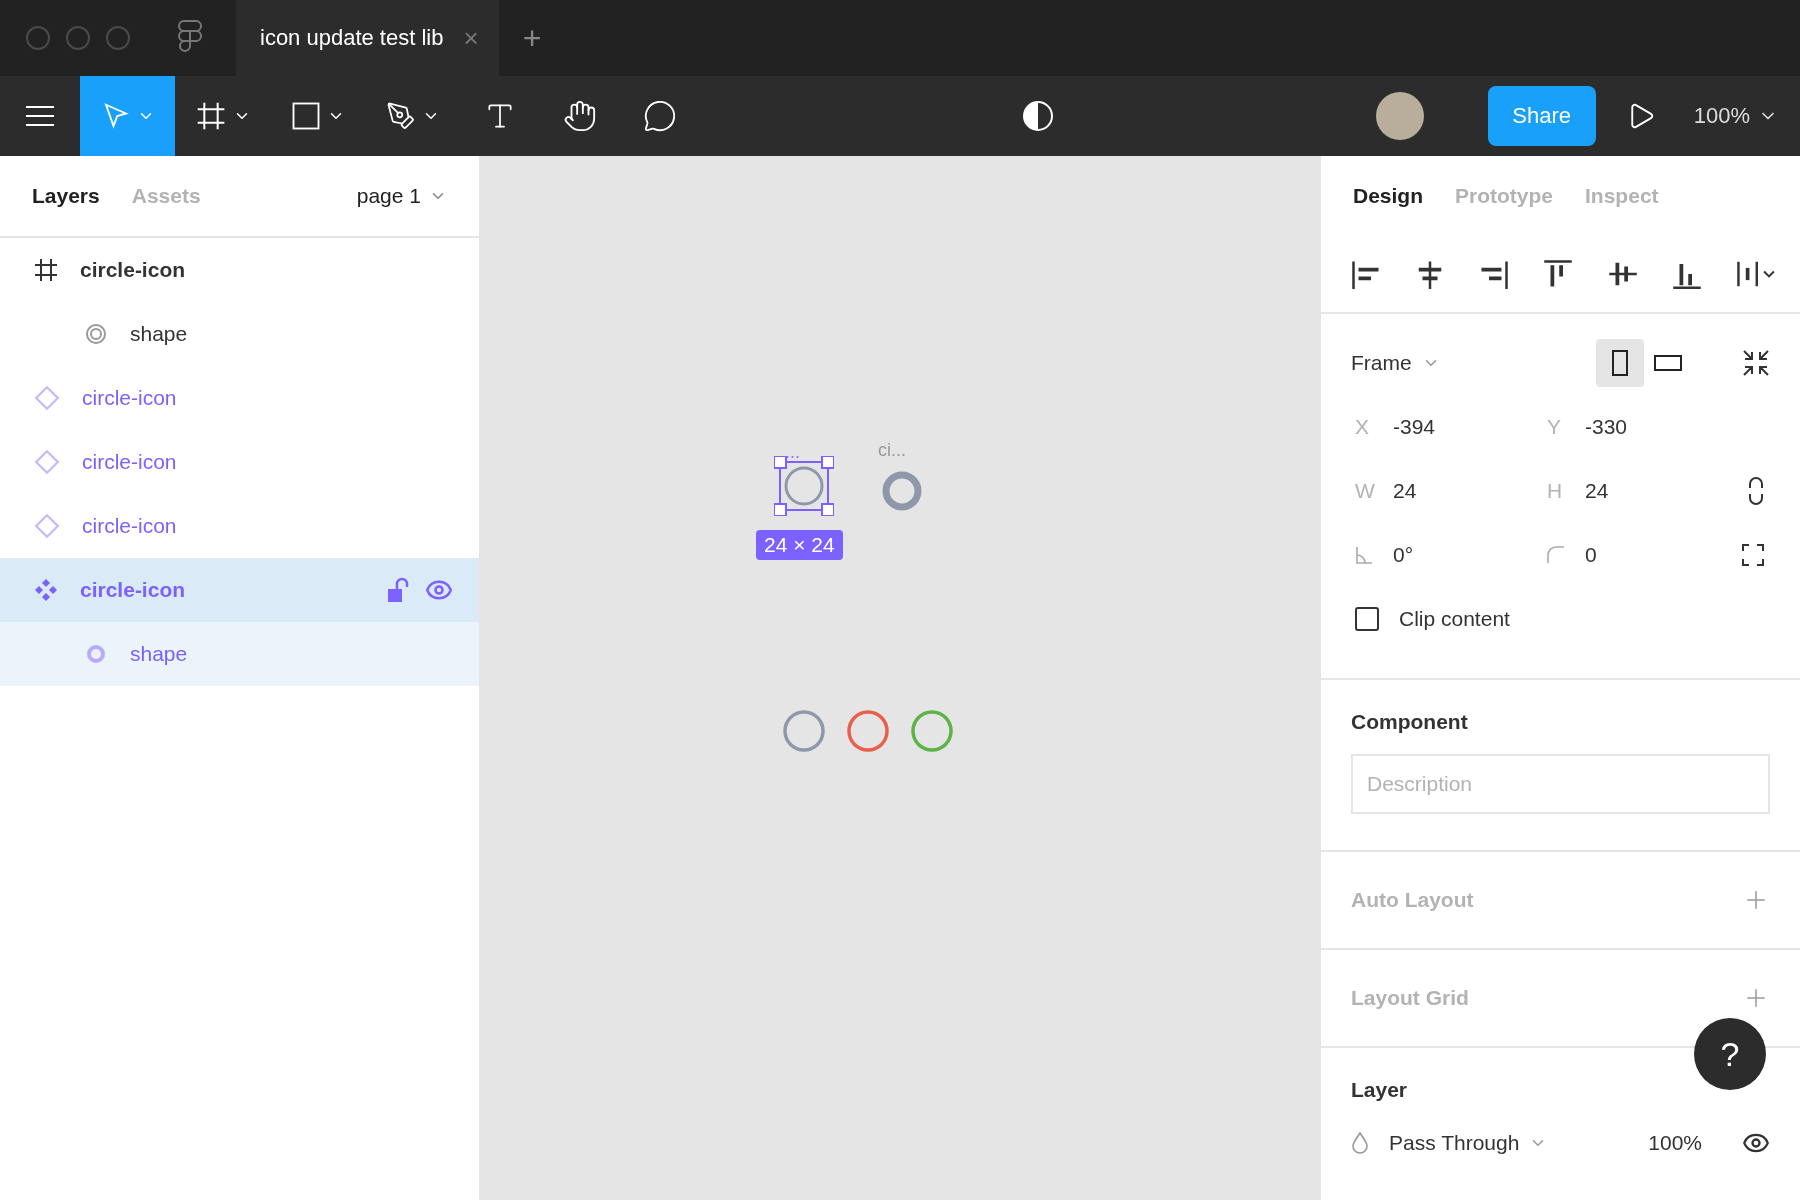 Image resolution: width=1800 pixels, height=1200 pixels. Describe the element at coordinates (1366, 274) in the screenshot. I see `align-left-icon` at that location.